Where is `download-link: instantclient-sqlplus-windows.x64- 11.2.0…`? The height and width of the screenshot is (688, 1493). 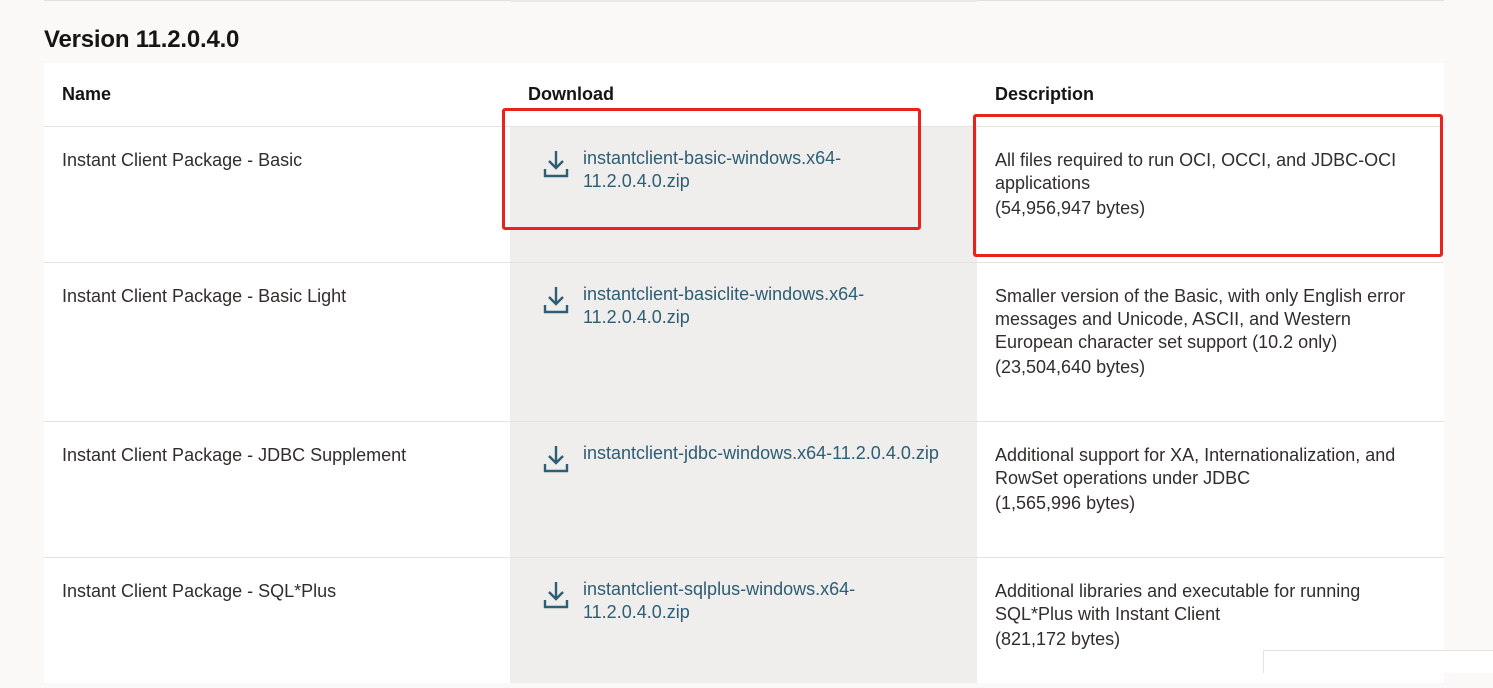
download-link: instantclient-sqlplus-windows.x64- 11.2.0… is located at coordinates (713, 601).